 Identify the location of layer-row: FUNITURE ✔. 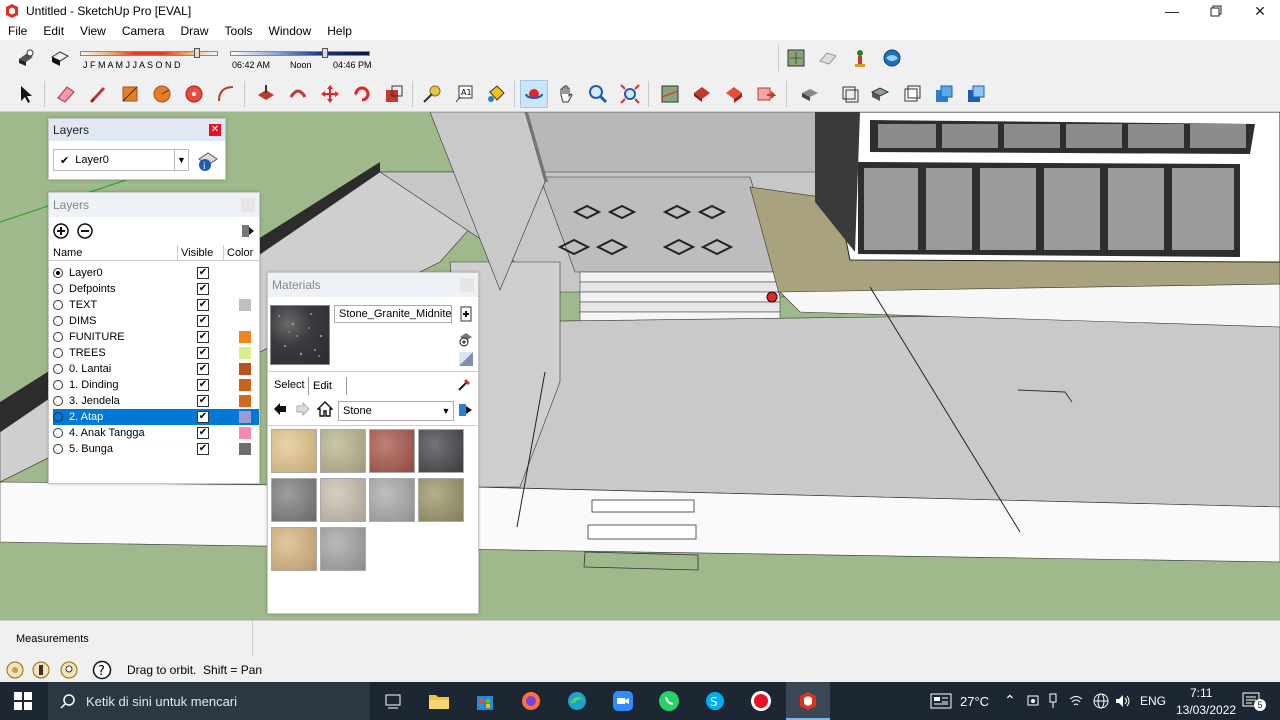
(156, 337).